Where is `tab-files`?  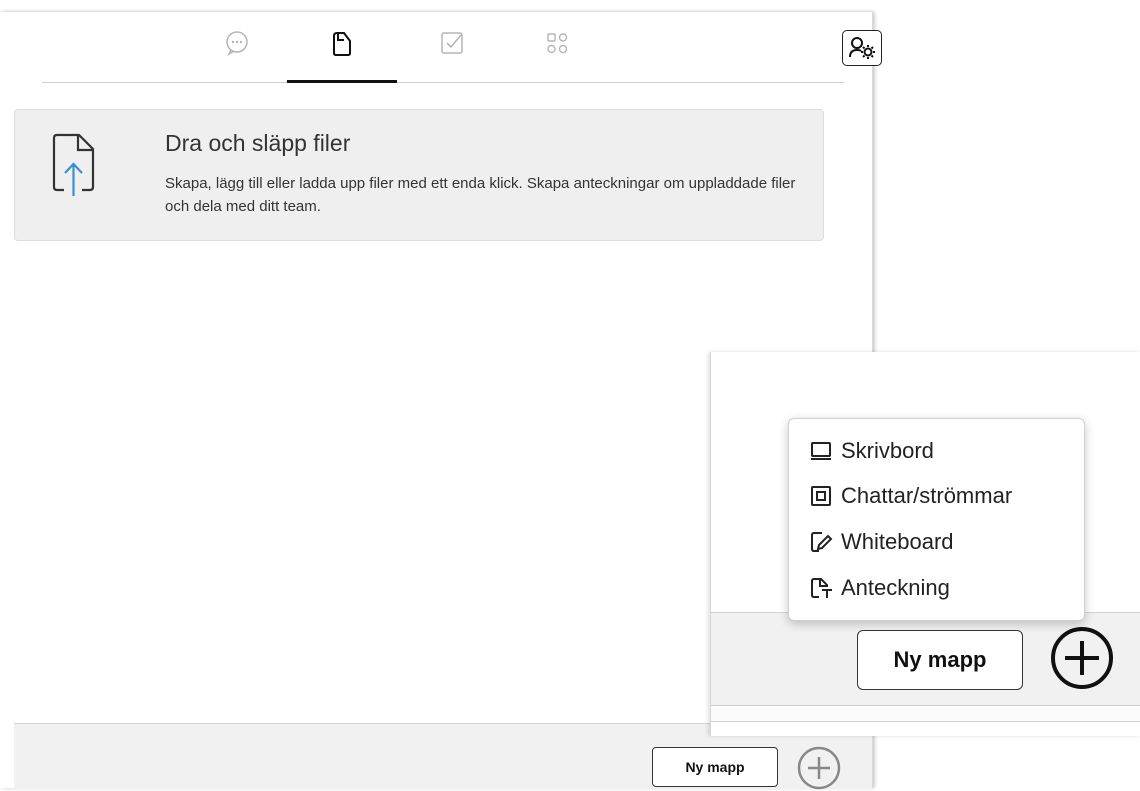
tab-files is located at coordinates (342, 56).